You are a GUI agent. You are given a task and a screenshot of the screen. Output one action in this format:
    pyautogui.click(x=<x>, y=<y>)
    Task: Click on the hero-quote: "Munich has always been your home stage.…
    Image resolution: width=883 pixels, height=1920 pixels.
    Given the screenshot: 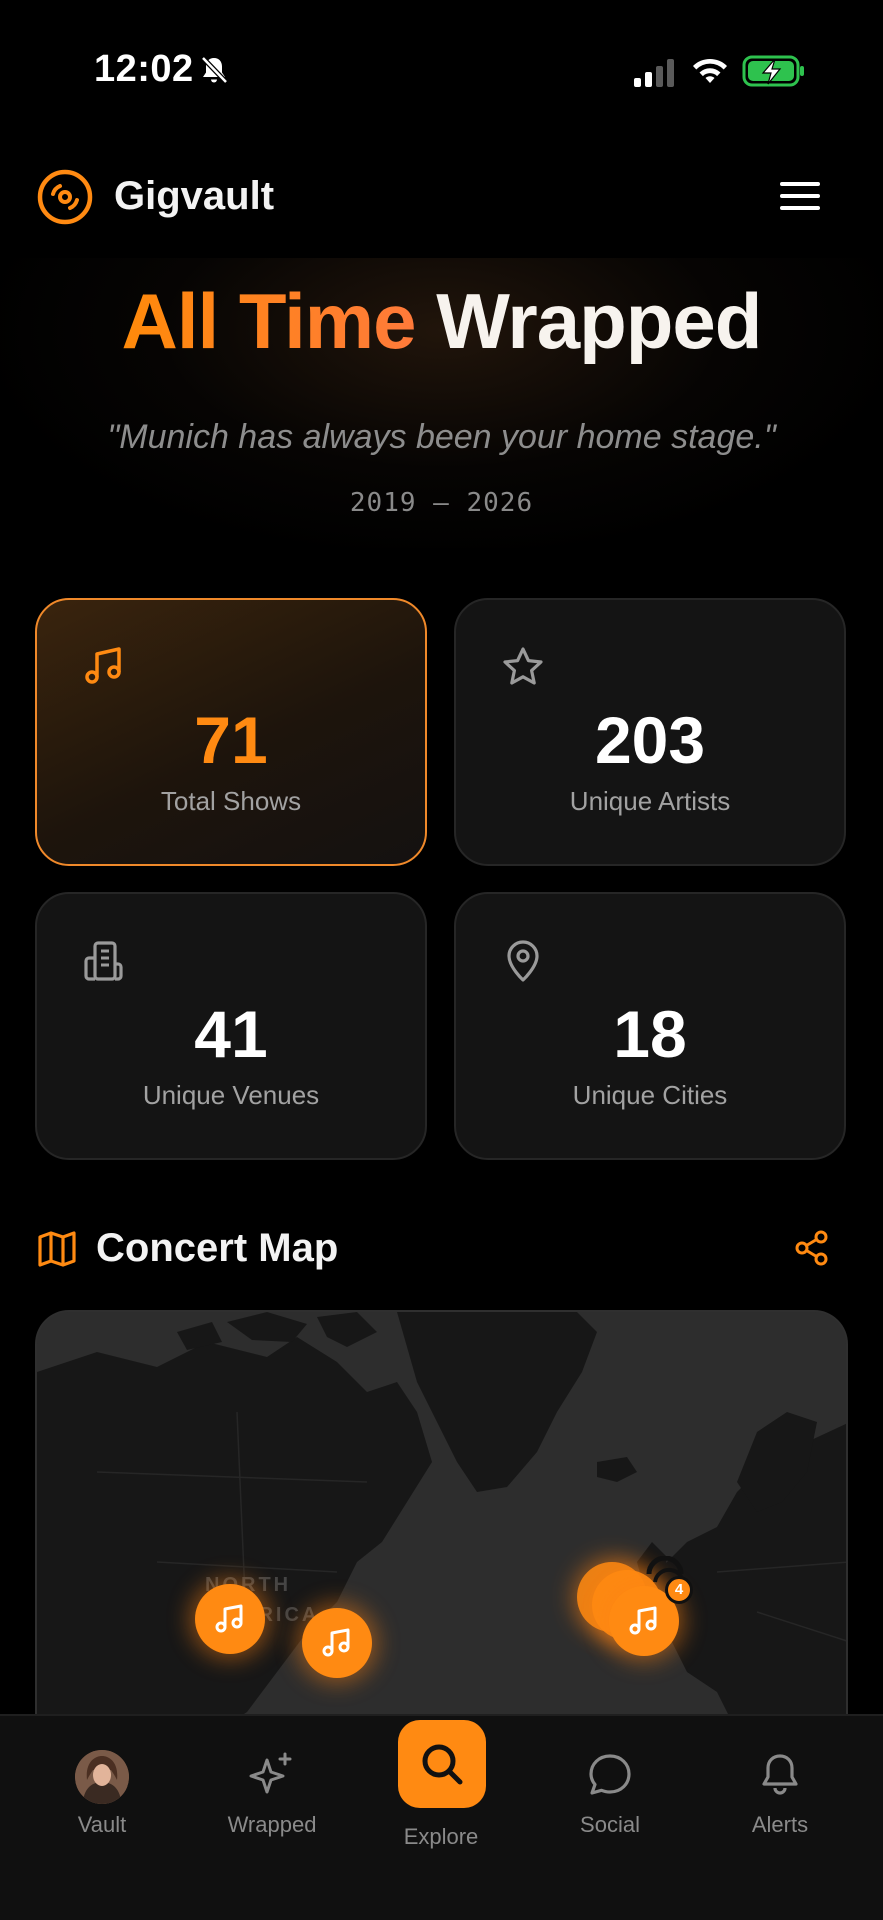 What is the action you would take?
    pyautogui.click(x=441, y=437)
    